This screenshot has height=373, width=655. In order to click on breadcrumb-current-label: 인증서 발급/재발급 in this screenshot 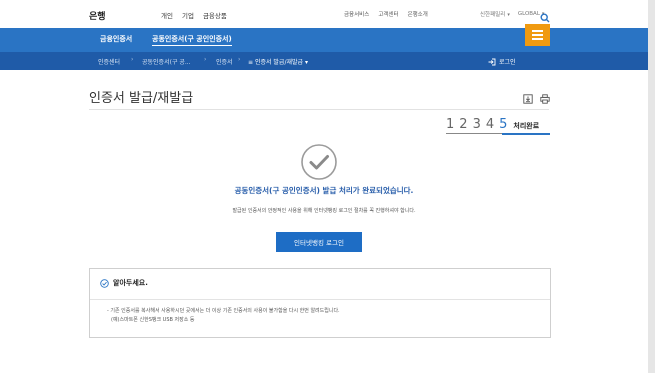, I will do `click(279, 62)`.